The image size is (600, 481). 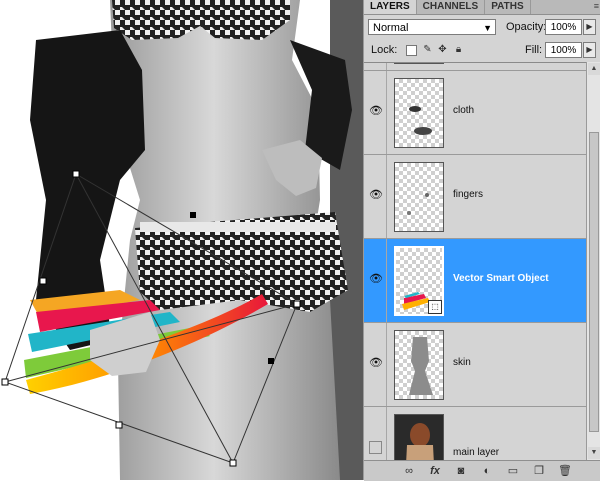 I want to click on mask-icon: ◙, so click(x=461, y=471).